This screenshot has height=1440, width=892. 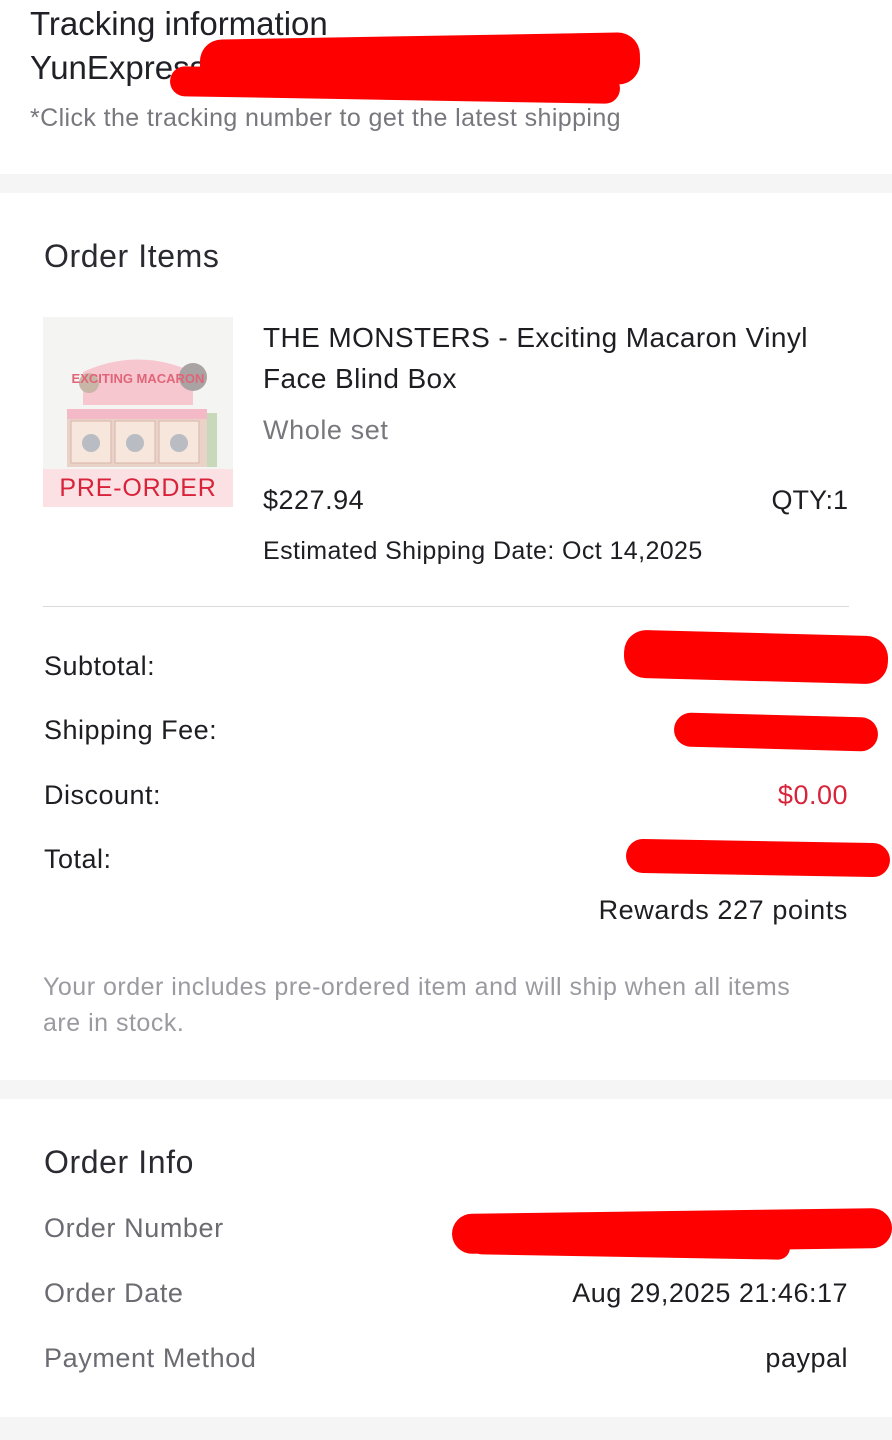 What do you see at coordinates (132, 256) in the screenshot?
I see `order-items-title: Order Items` at bounding box center [132, 256].